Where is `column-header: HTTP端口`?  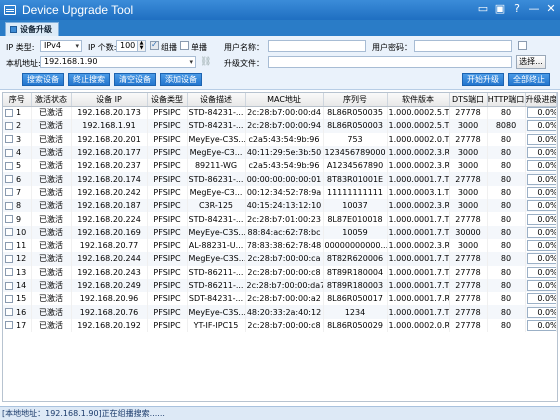
column-header: HTTP端口 is located at coordinates (506, 100).